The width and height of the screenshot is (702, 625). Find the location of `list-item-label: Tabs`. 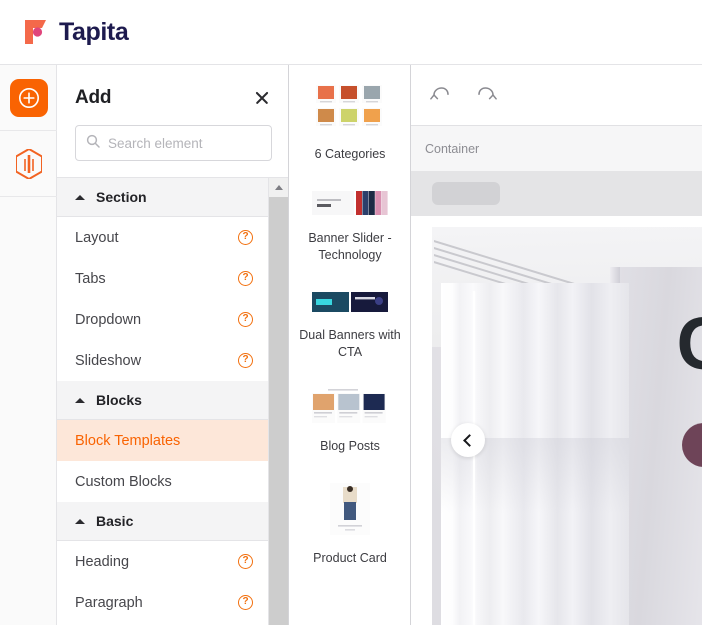

list-item-label: Tabs is located at coordinates (90, 278).